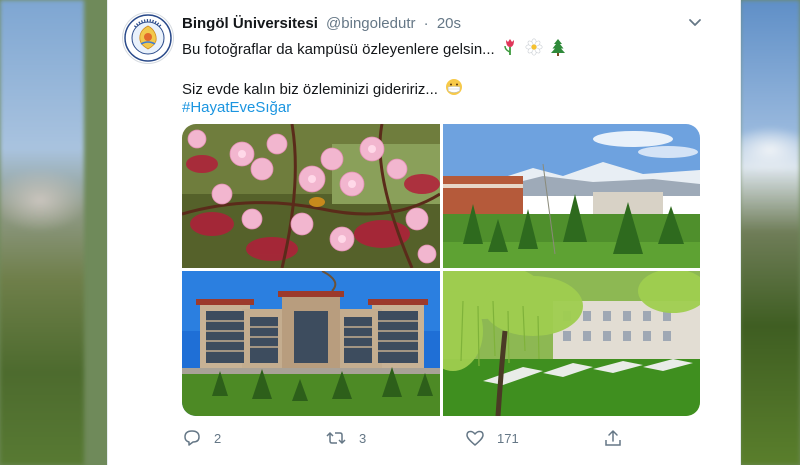 Image resolution: width=800 pixels, height=465 pixels. I want to click on daisy-icon, so click(534, 50).